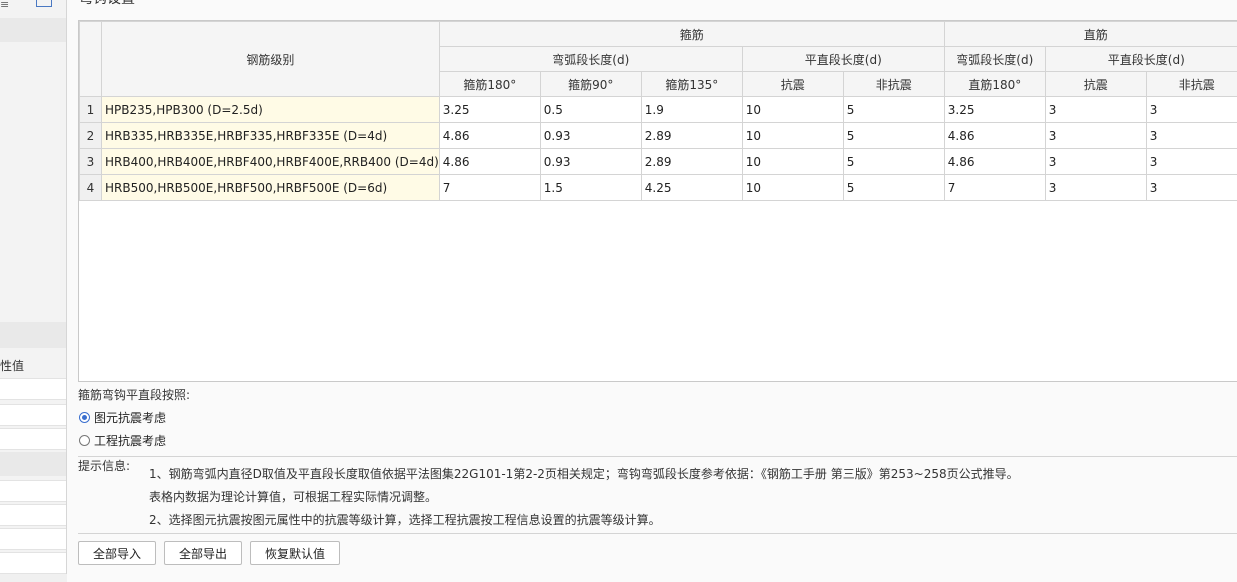  What do you see at coordinates (590, 188) in the screenshot?
I see `stirrup-90-cell: 1.5` at bounding box center [590, 188].